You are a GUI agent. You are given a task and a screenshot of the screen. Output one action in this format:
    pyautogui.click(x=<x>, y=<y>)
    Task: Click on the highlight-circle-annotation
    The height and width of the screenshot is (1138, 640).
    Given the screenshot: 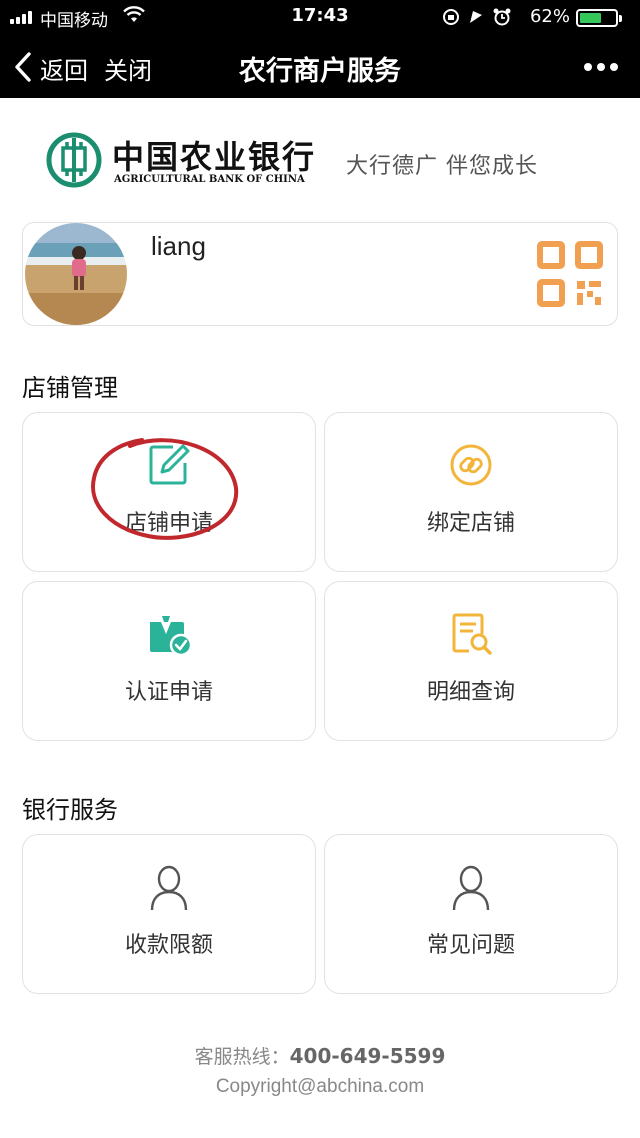 What is the action you would take?
    pyautogui.click(x=165, y=489)
    